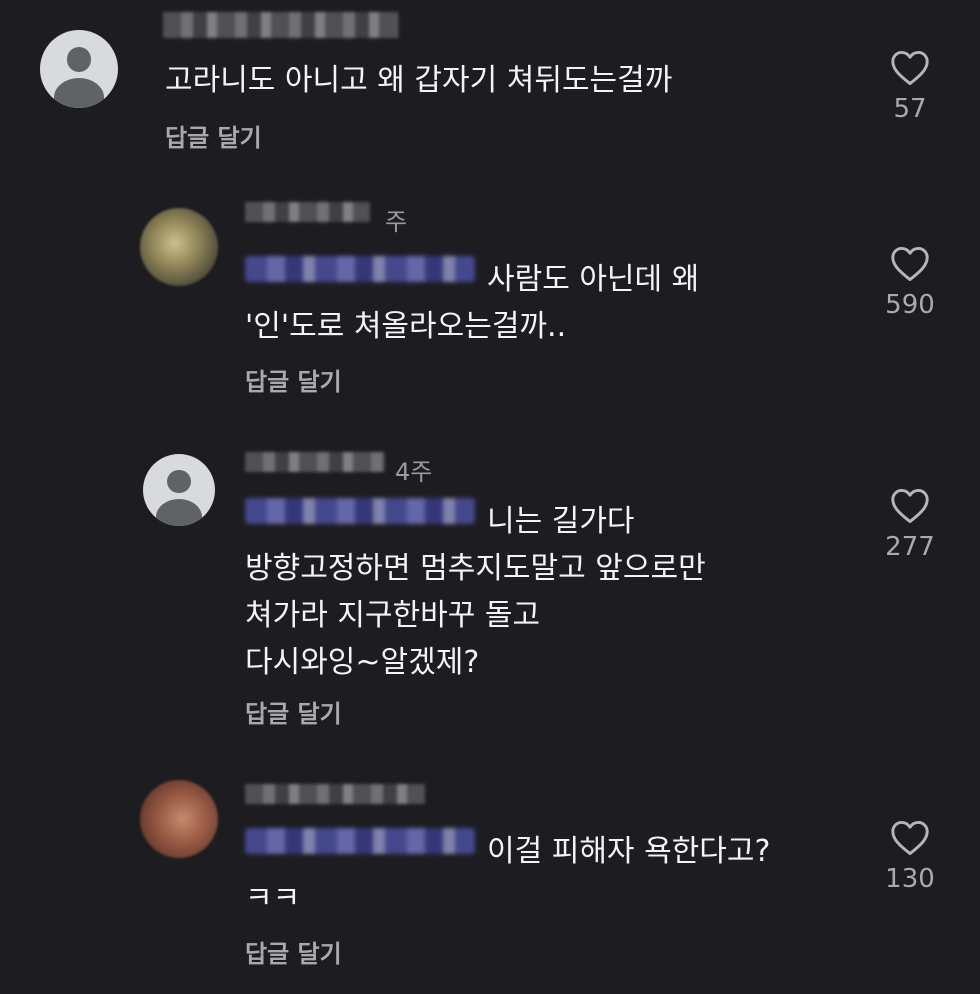 This screenshot has width=980, height=994. What do you see at coordinates (508, 875) in the screenshot?
I see `comment-text: 이걸 피해자 욕한다고? ㅋㅋ` at bounding box center [508, 875].